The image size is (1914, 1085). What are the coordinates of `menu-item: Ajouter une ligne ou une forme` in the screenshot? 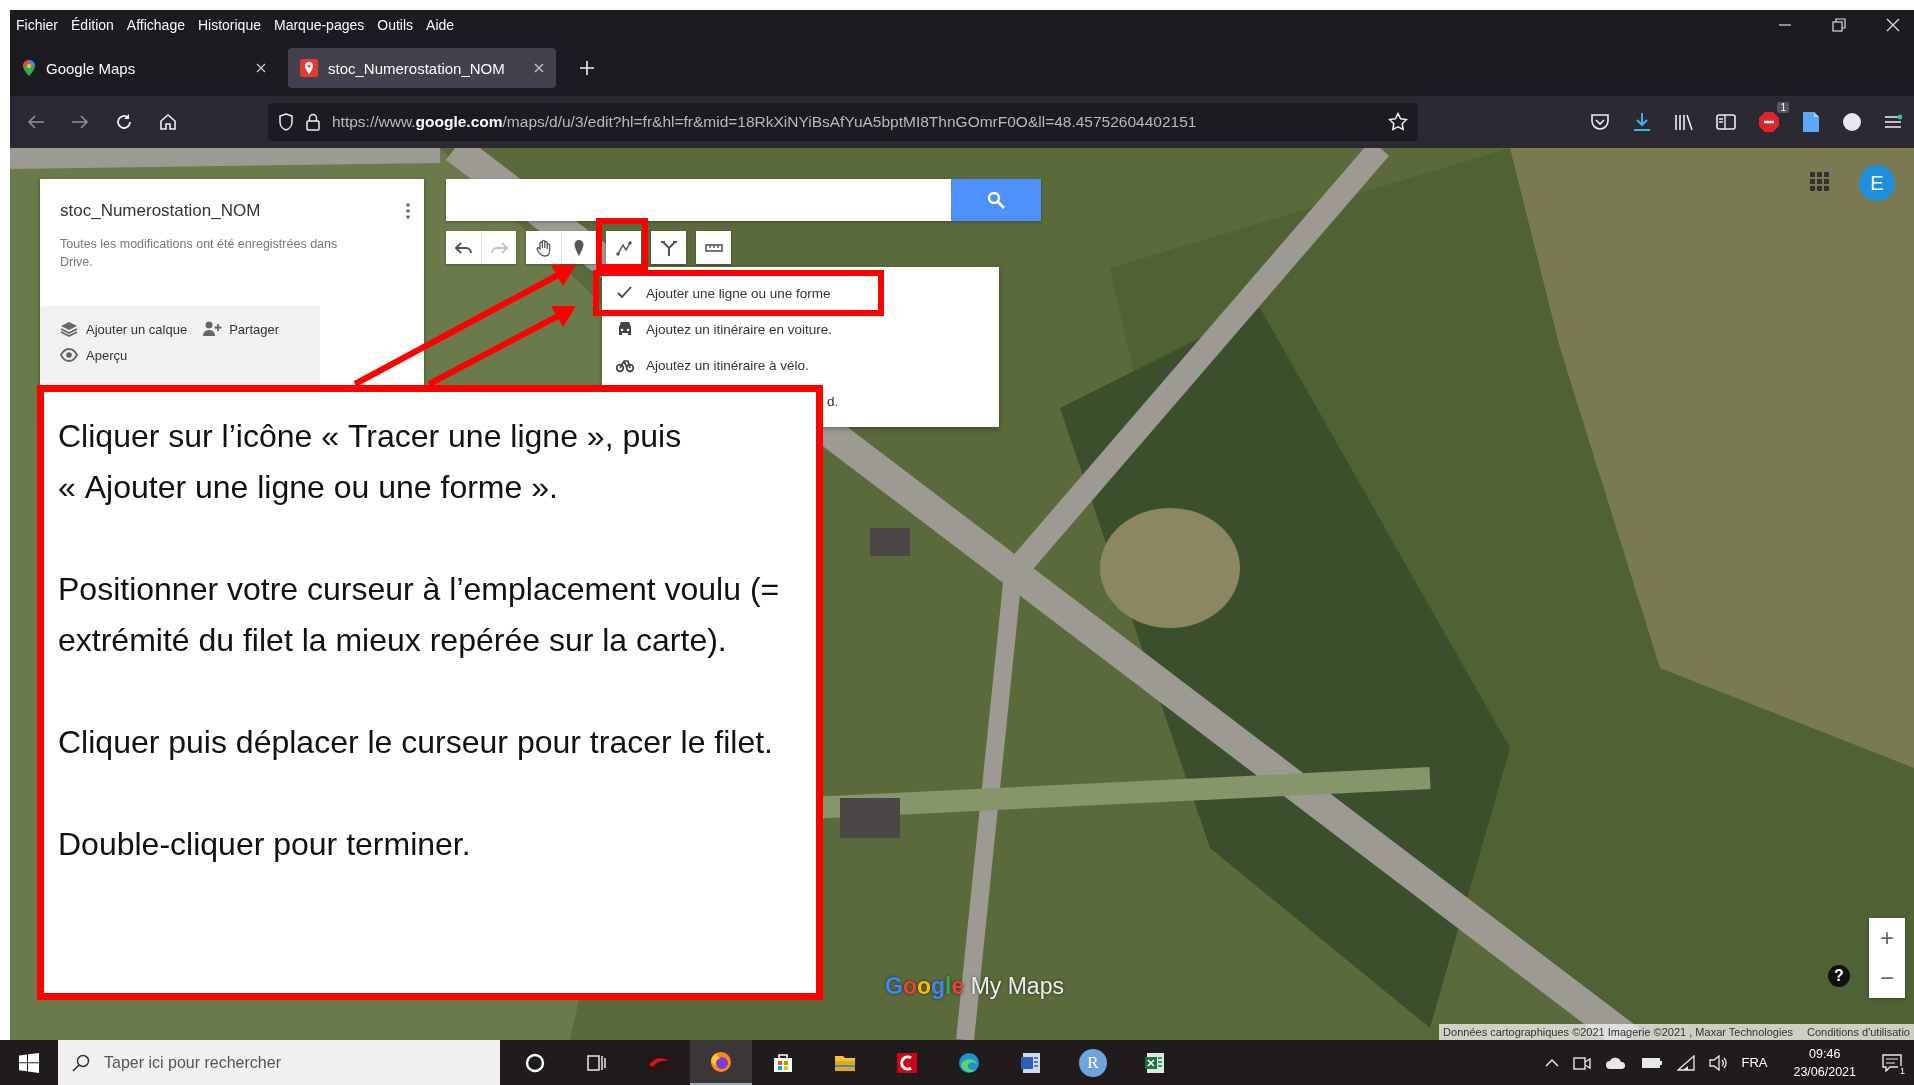 It's located at (723, 293).